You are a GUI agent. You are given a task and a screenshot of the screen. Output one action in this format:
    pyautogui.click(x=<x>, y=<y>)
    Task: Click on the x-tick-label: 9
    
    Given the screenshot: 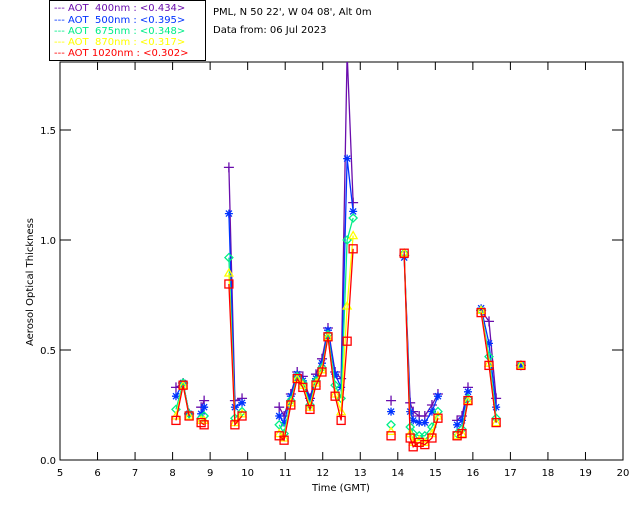 What is the action you would take?
    pyautogui.click(x=210, y=473)
    